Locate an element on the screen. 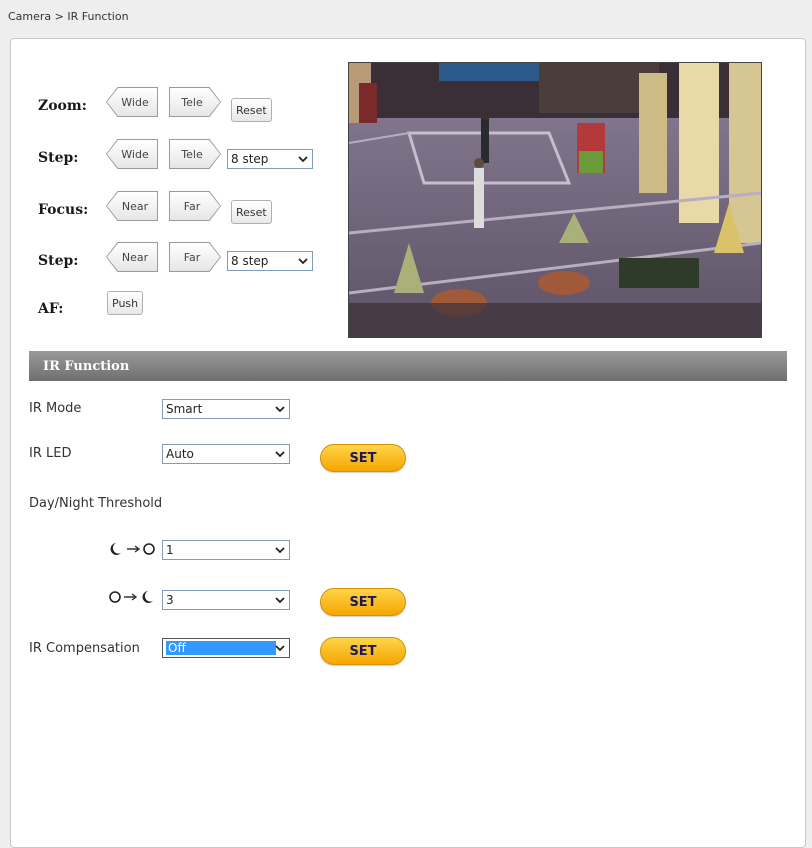 This screenshot has height=848, width=812. zoom-tele-button: Tele is located at coordinates (195, 102).